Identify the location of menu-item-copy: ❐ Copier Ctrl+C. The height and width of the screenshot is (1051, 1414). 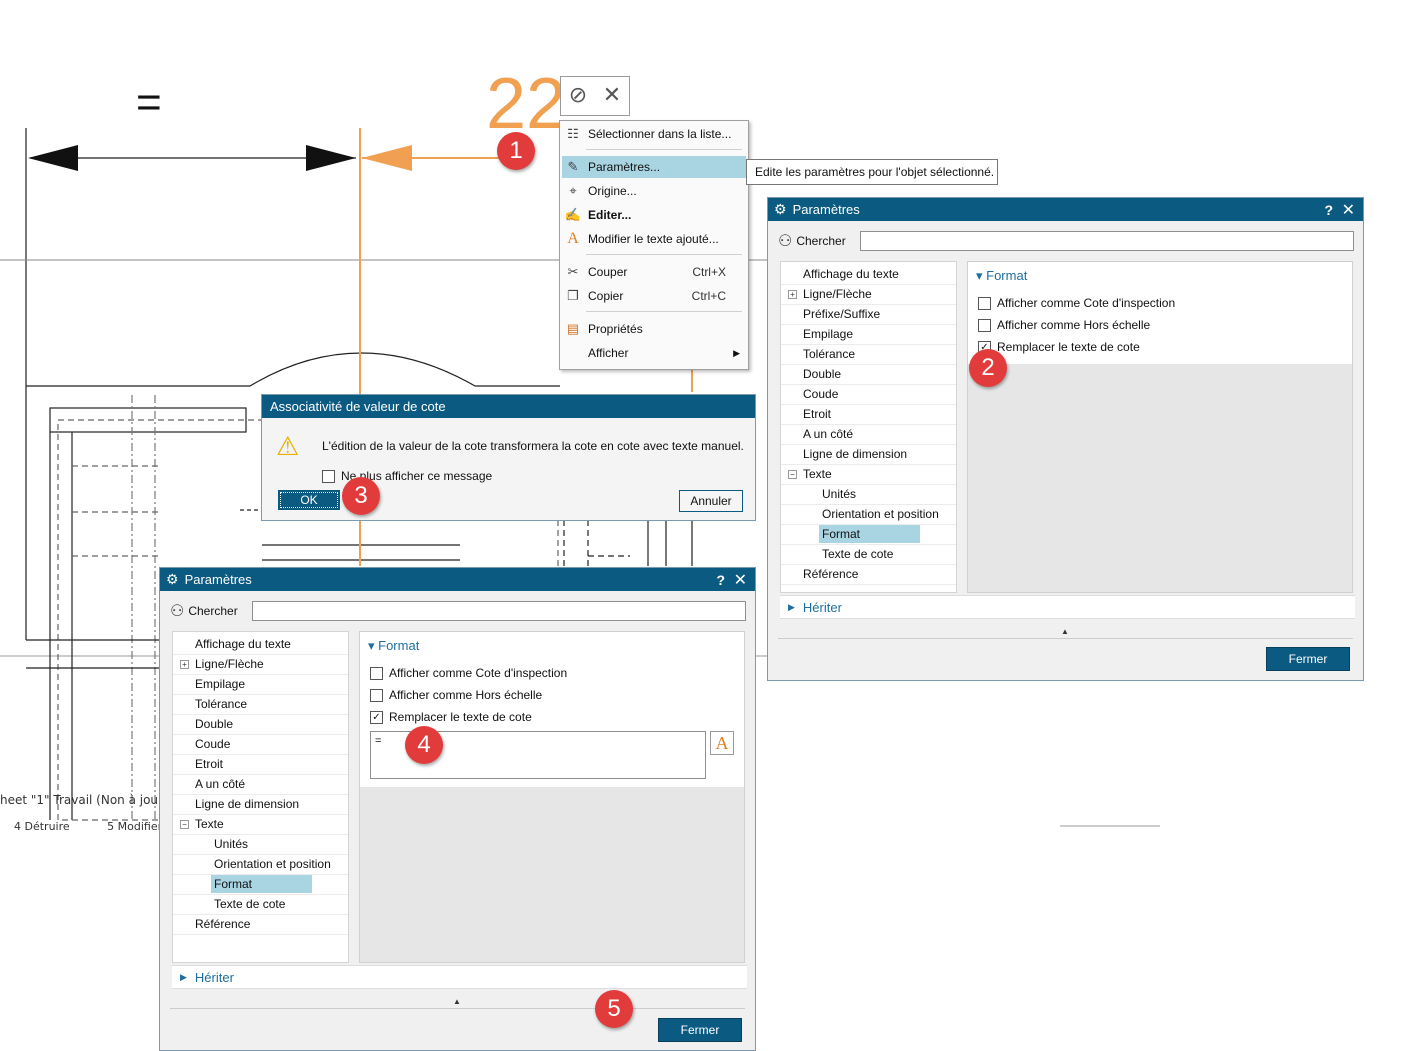
(654, 296).